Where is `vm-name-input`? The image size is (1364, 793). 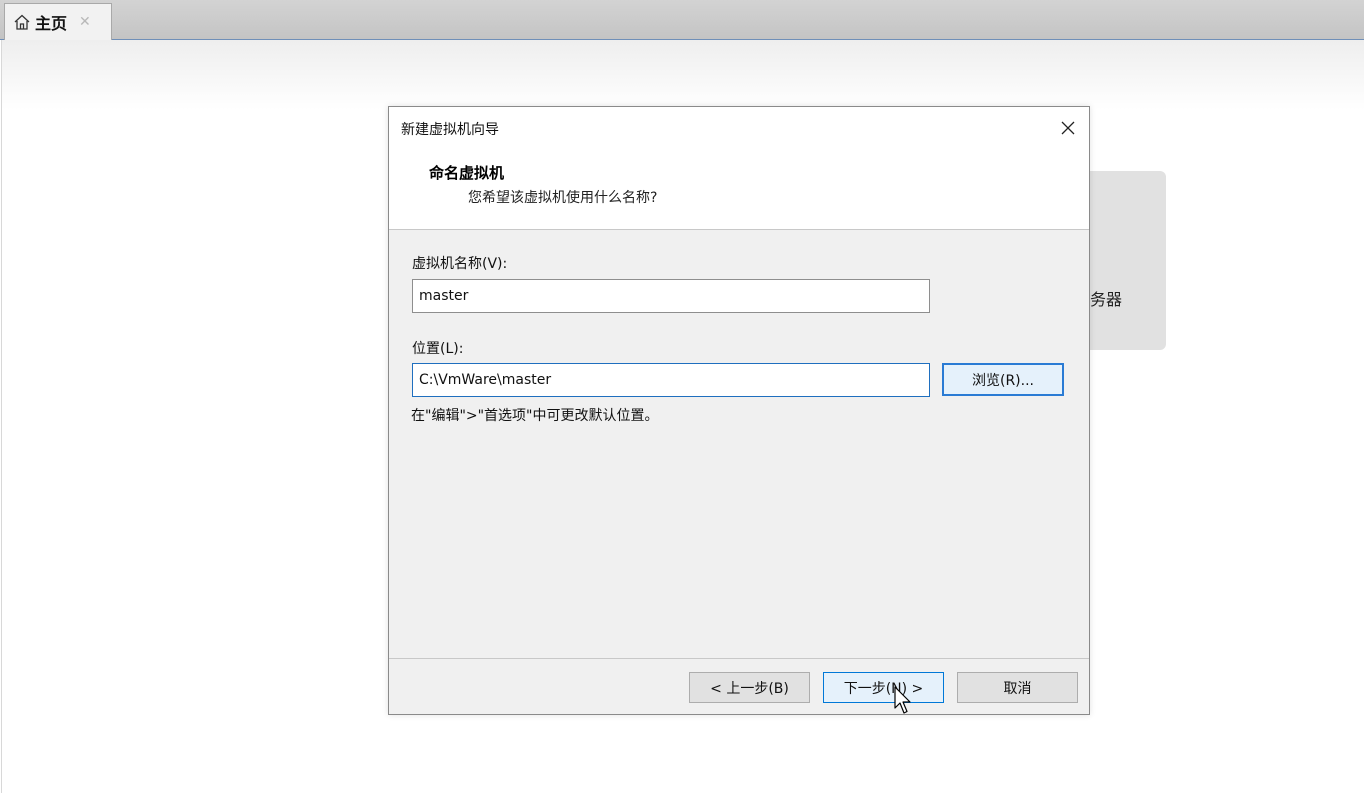 vm-name-input is located at coordinates (671, 296).